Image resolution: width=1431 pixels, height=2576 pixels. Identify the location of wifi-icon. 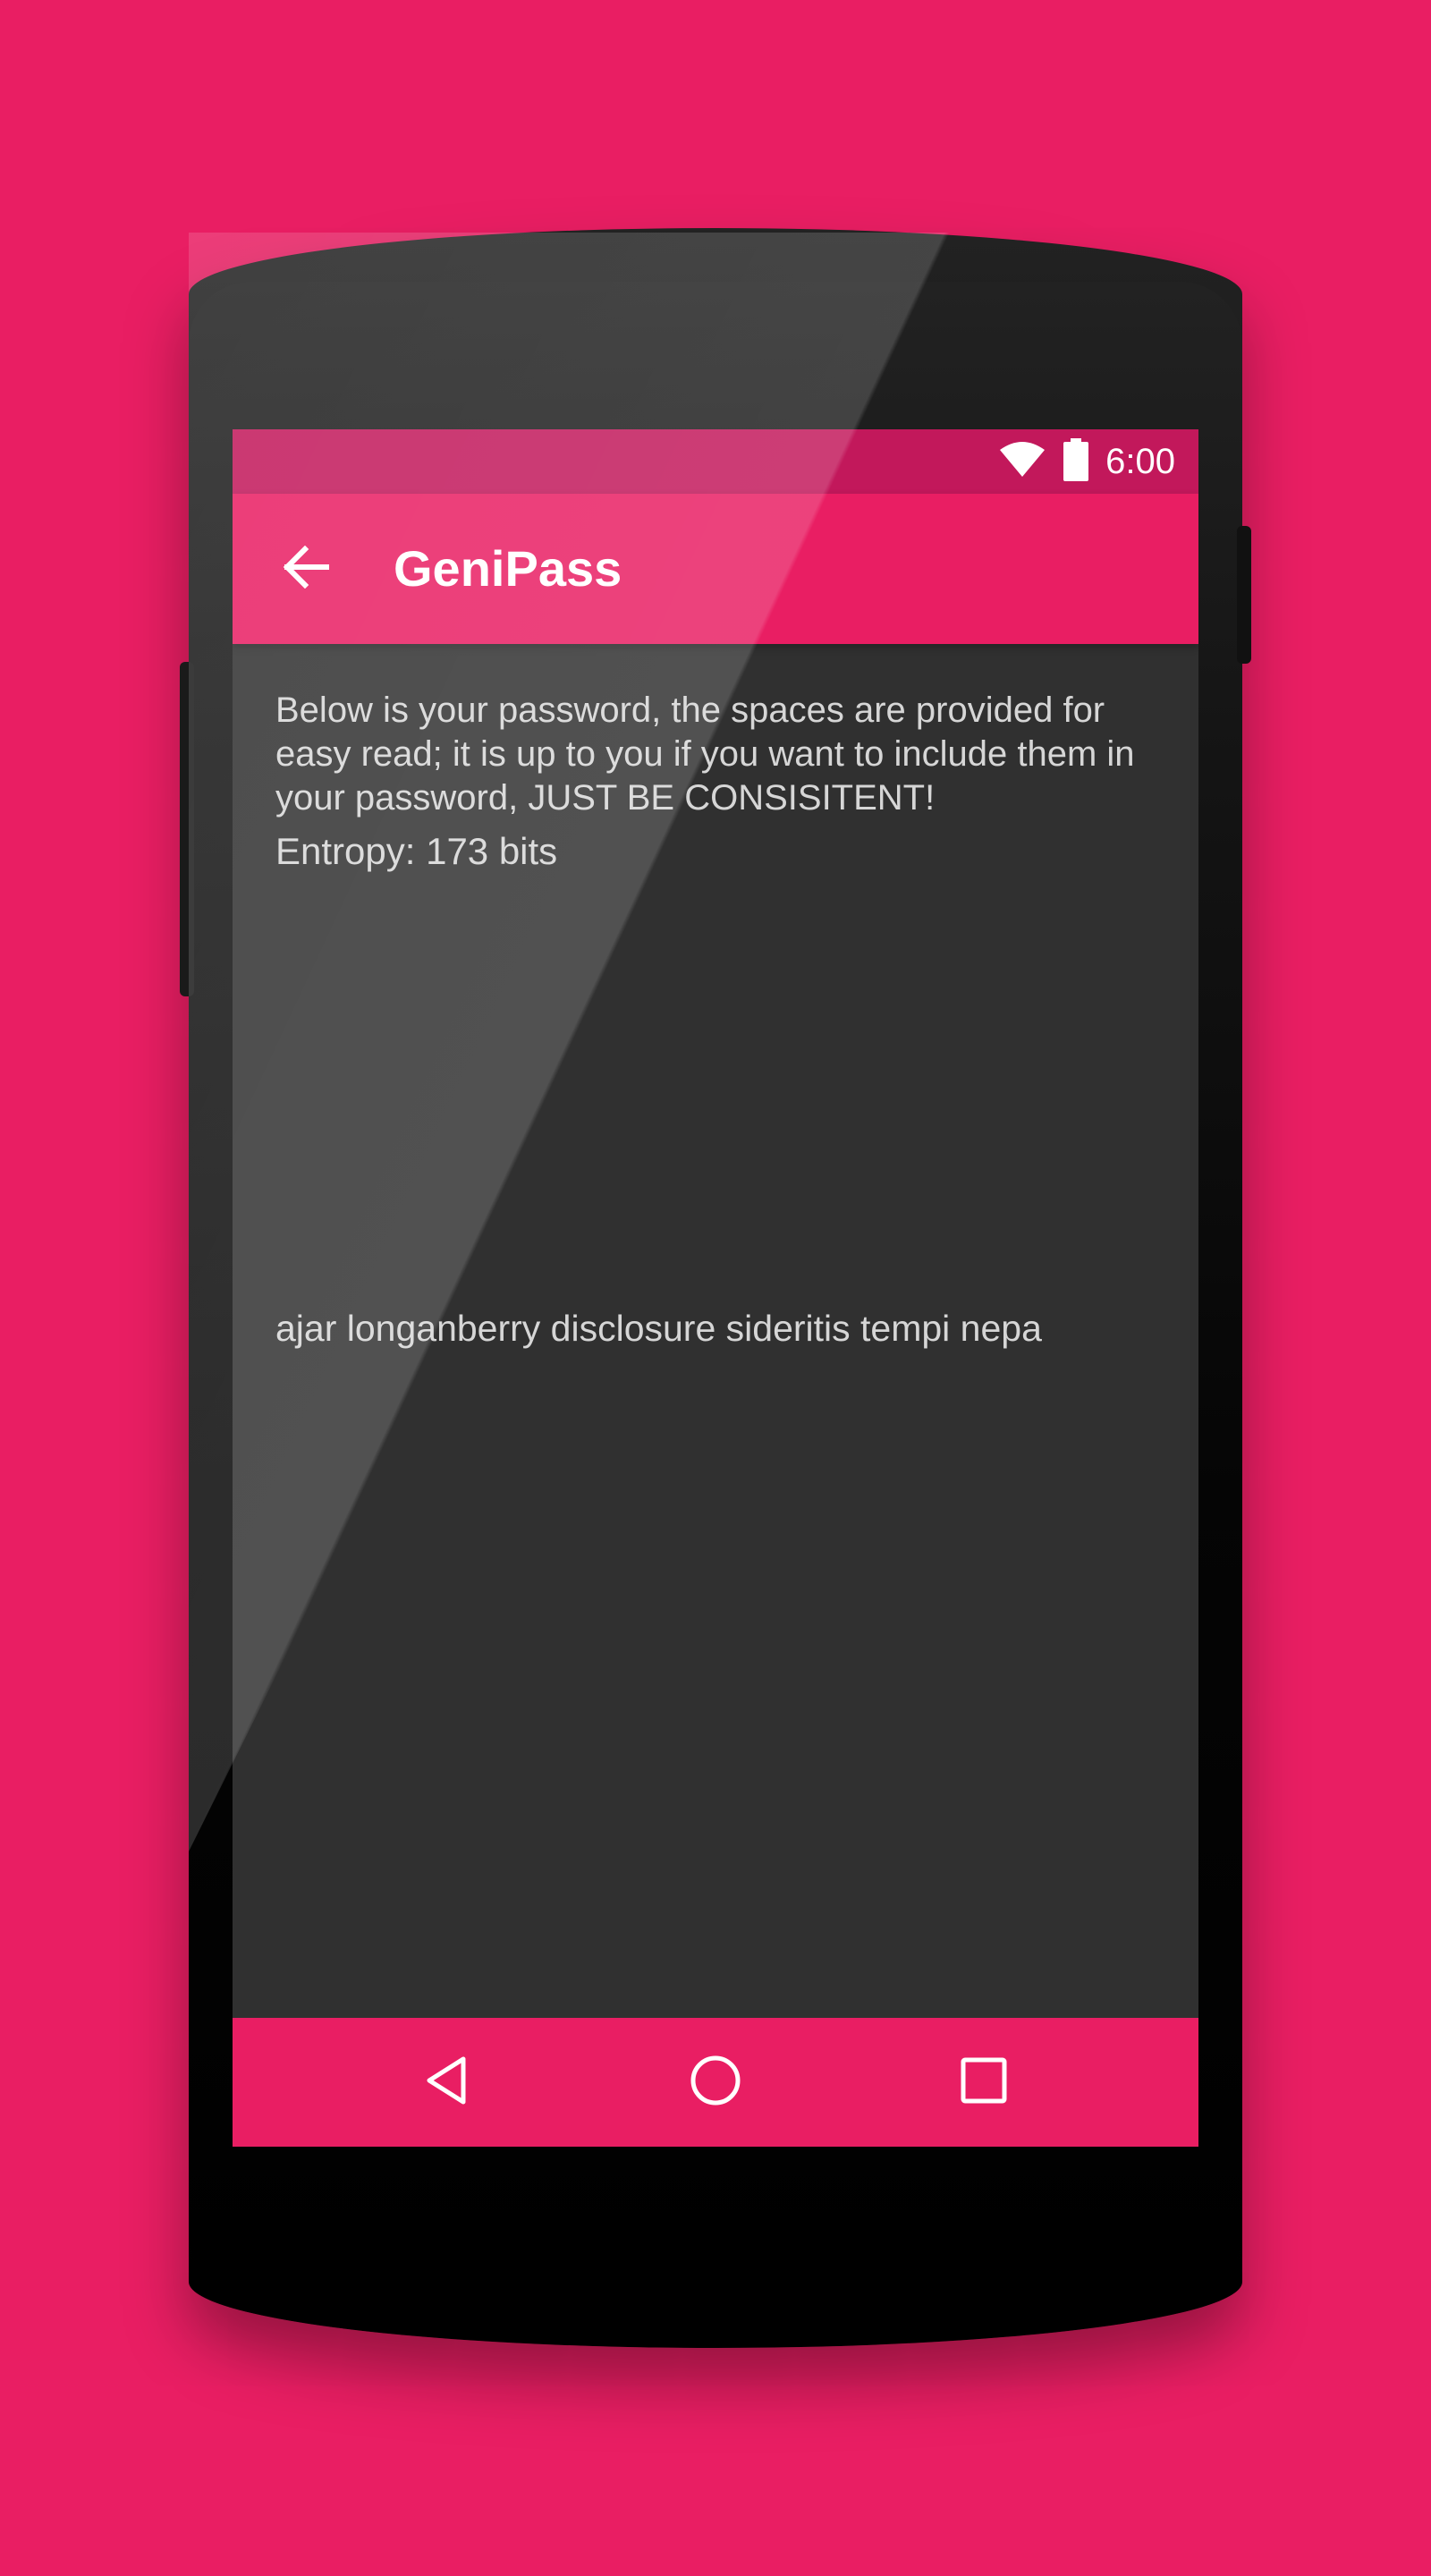
(1022, 462).